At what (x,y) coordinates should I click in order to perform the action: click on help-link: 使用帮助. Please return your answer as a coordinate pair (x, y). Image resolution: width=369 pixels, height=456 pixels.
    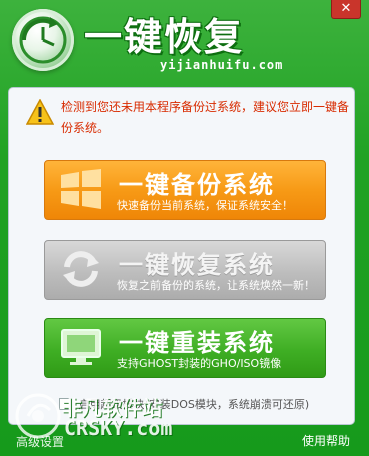
    Looking at the image, I should click on (326, 440).